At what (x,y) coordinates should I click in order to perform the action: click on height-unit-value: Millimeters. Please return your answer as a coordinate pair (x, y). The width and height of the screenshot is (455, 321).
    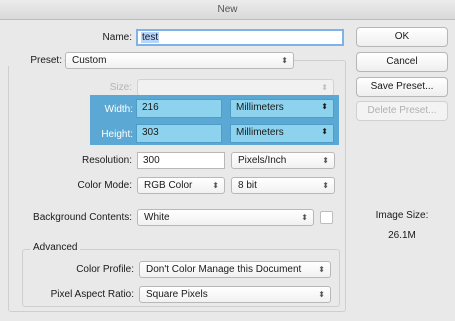
    Looking at the image, I should click on (260, 132).